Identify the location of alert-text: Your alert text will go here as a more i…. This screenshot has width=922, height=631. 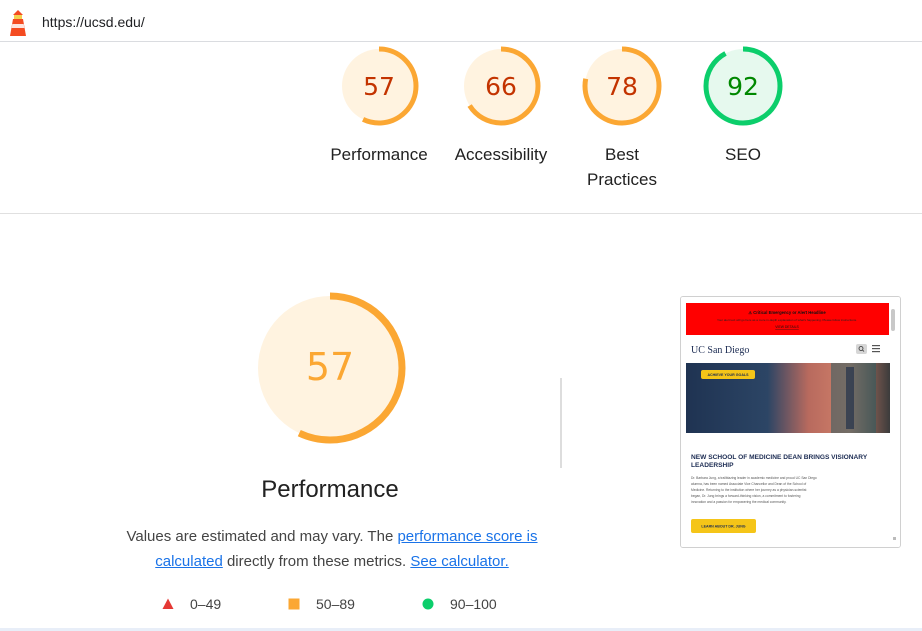
(787, 320).